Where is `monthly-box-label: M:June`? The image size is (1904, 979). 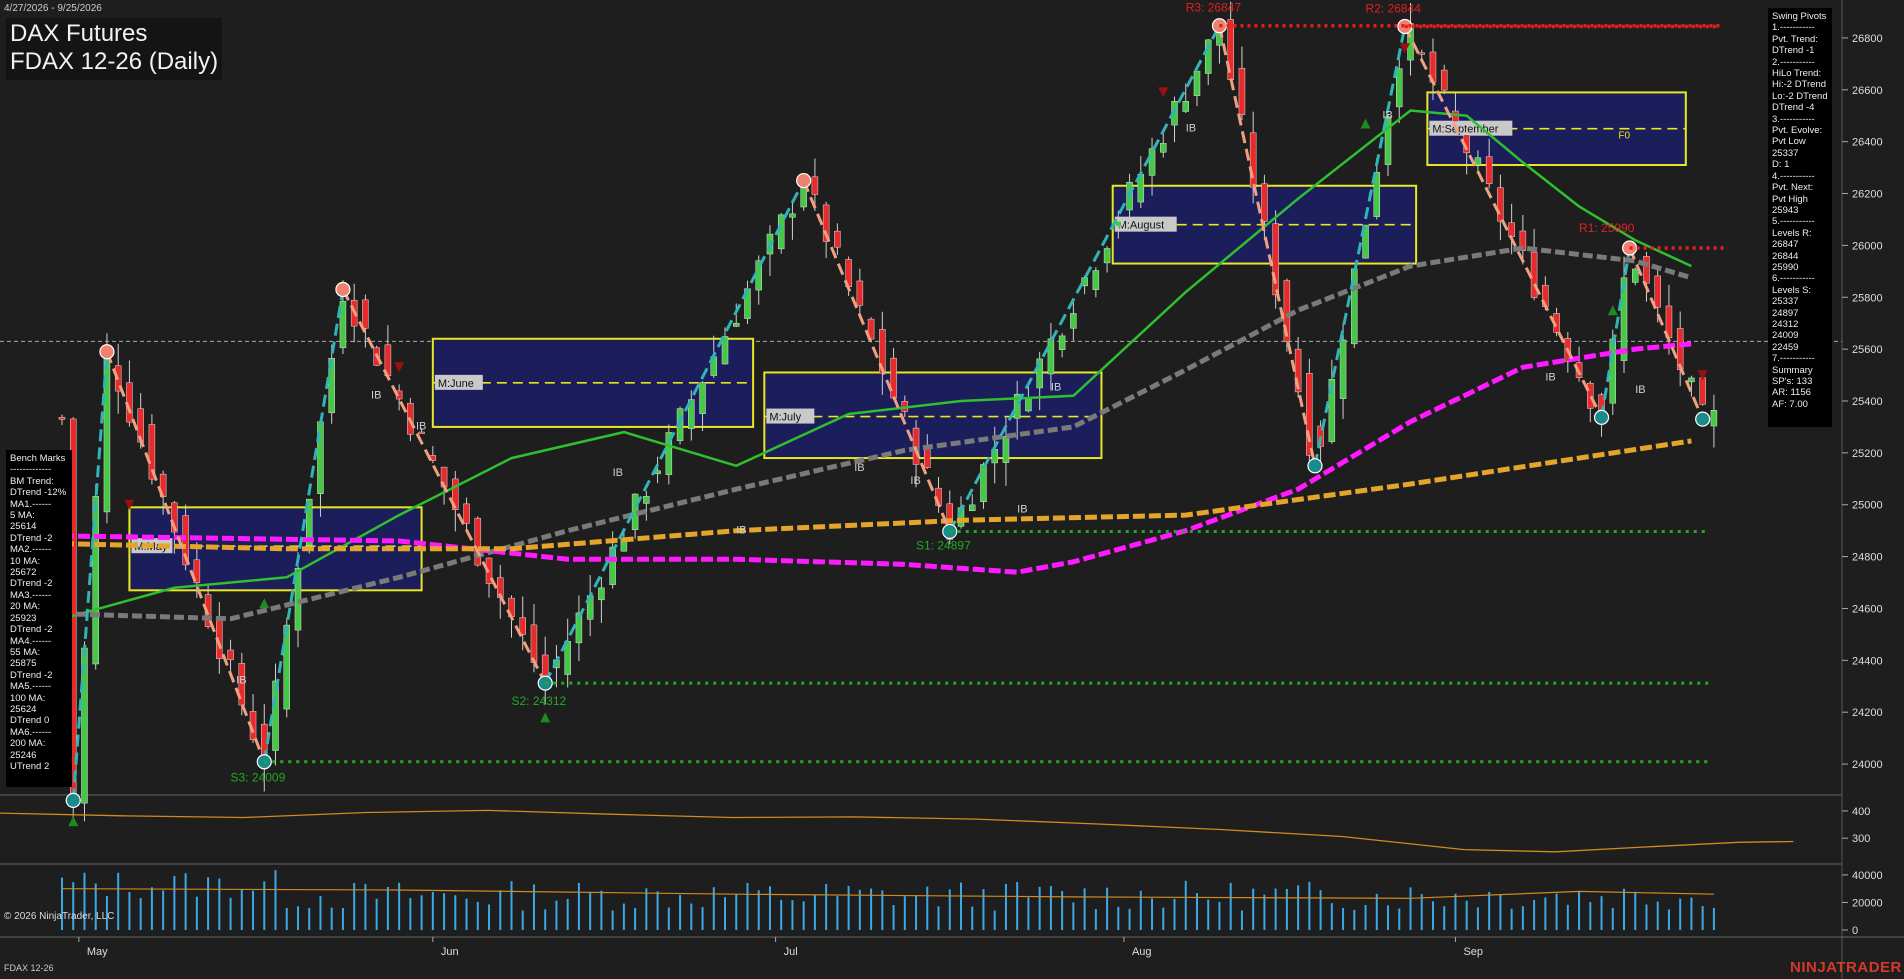
monthly-box-label: M:June is located at coordinates (456, 384).